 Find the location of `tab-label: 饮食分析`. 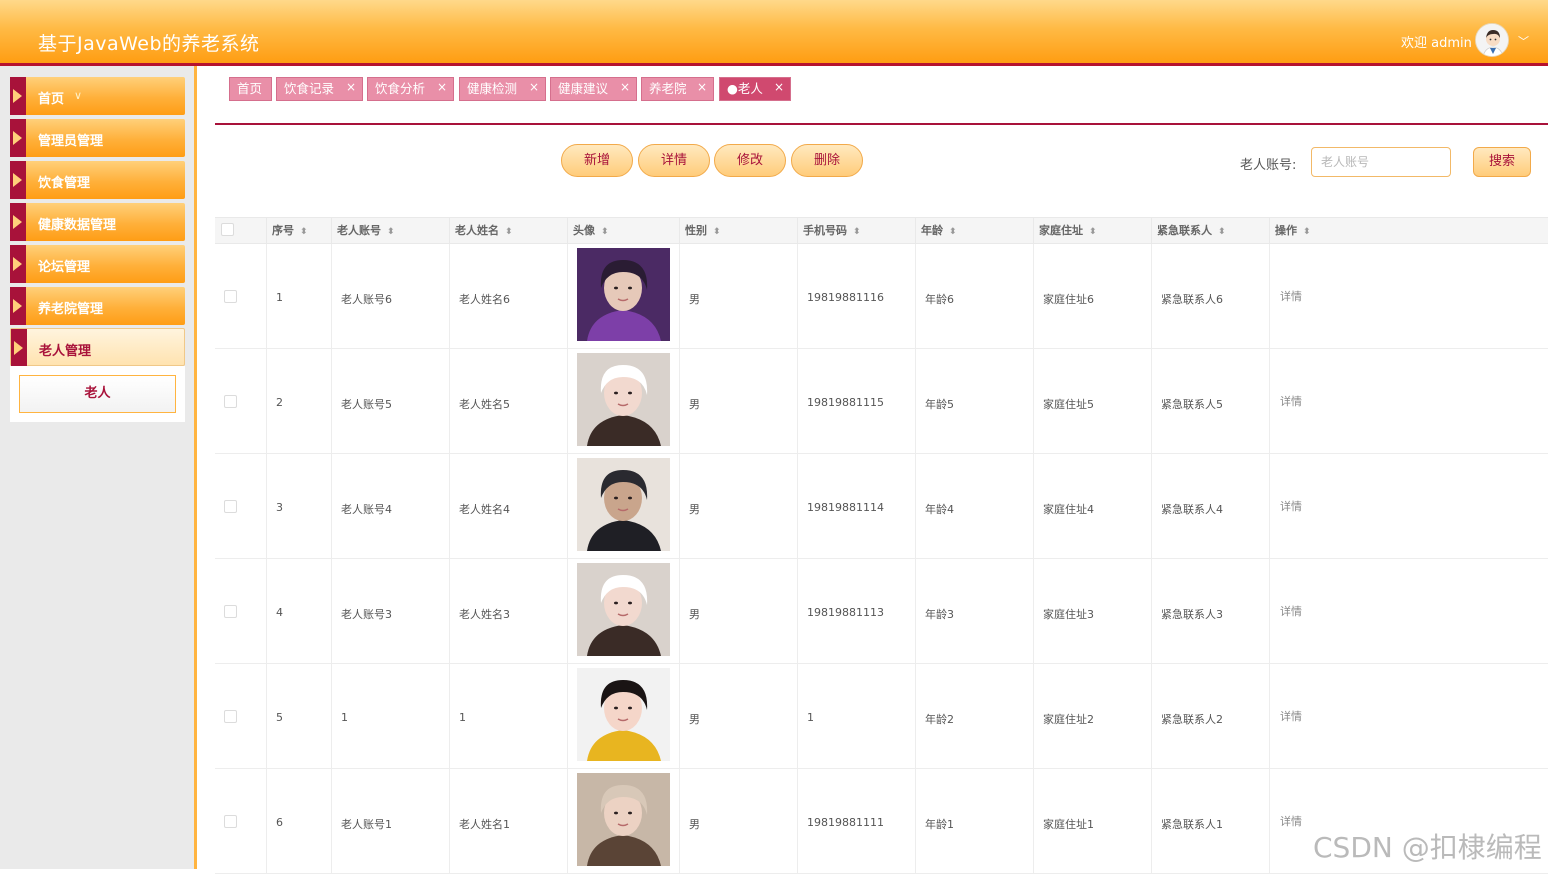

tab-label: 饮食分析 is located at coordinates (400, 88).